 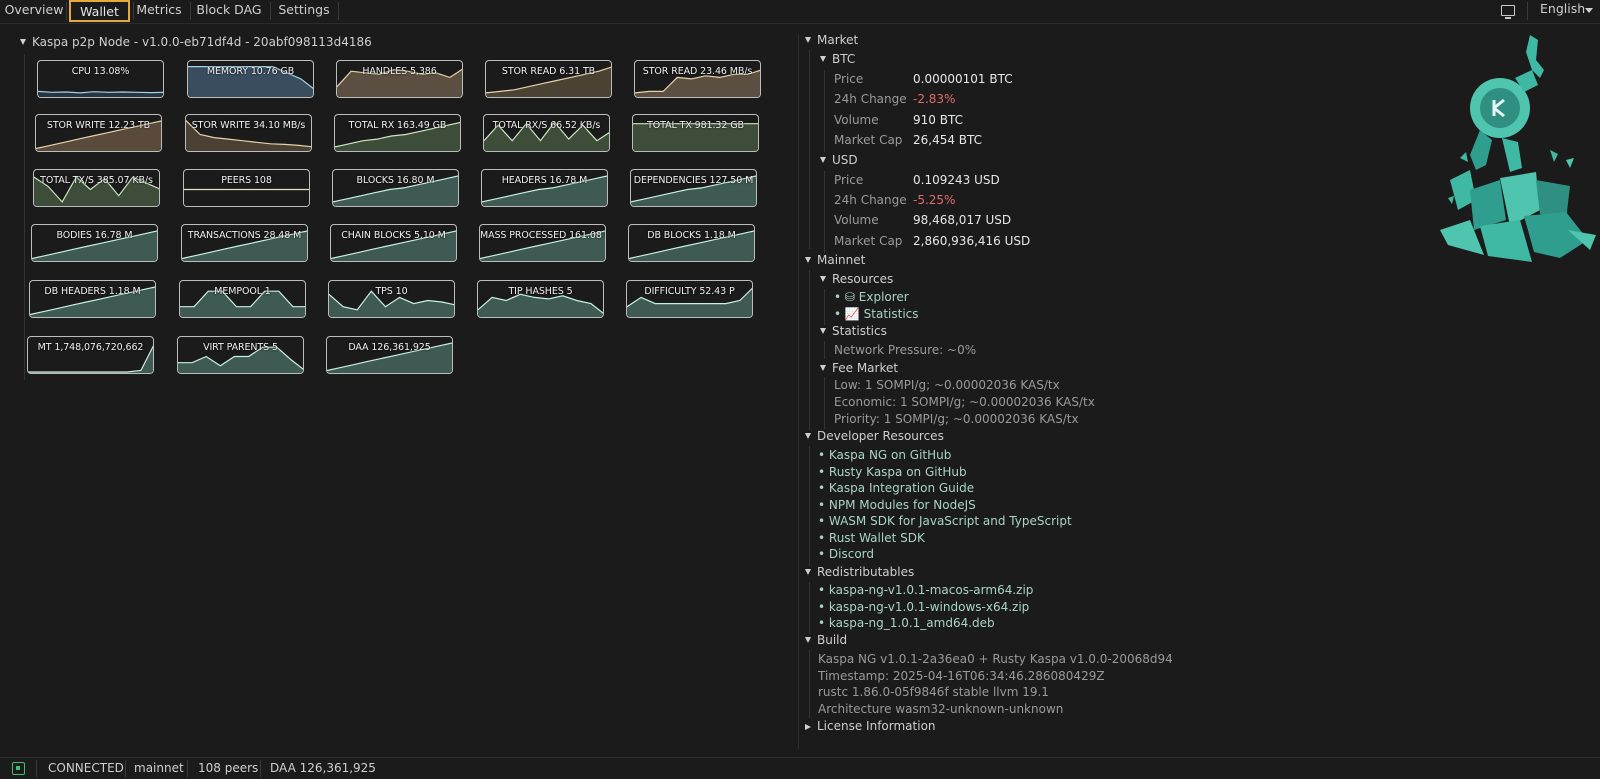 What do you see at coordinates (892, 472) in the screenshot?
I see `dev-link: • Rusty Kaspa on GitHub` at bounding box center [892, 472].